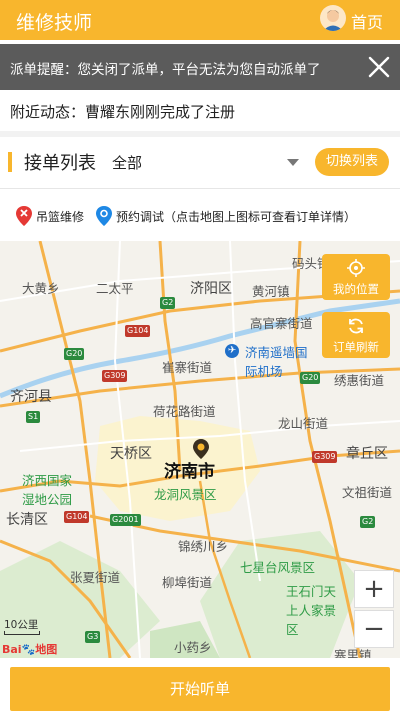 The width and height of the screenshot is (400, 711). I want to click on locate-icon, so click(356, 268).